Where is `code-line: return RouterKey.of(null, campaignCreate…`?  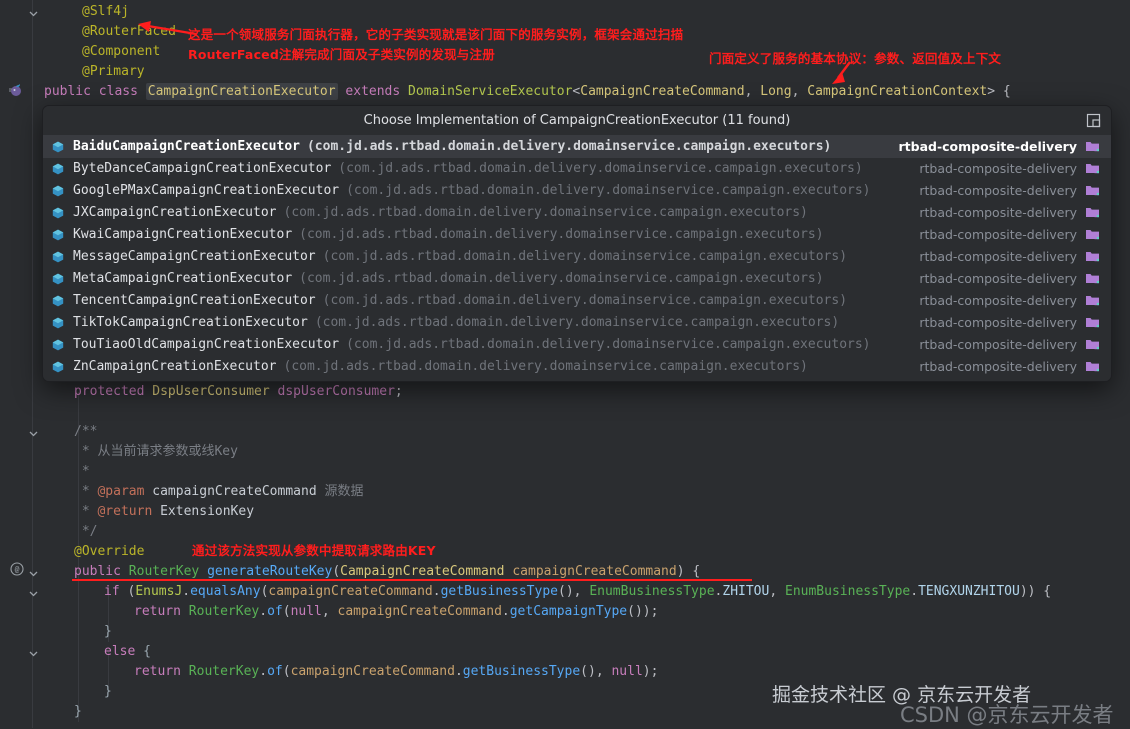 code-line: return RouterKey.of(null, campaignCreate… is located at coordinates (396, 611).